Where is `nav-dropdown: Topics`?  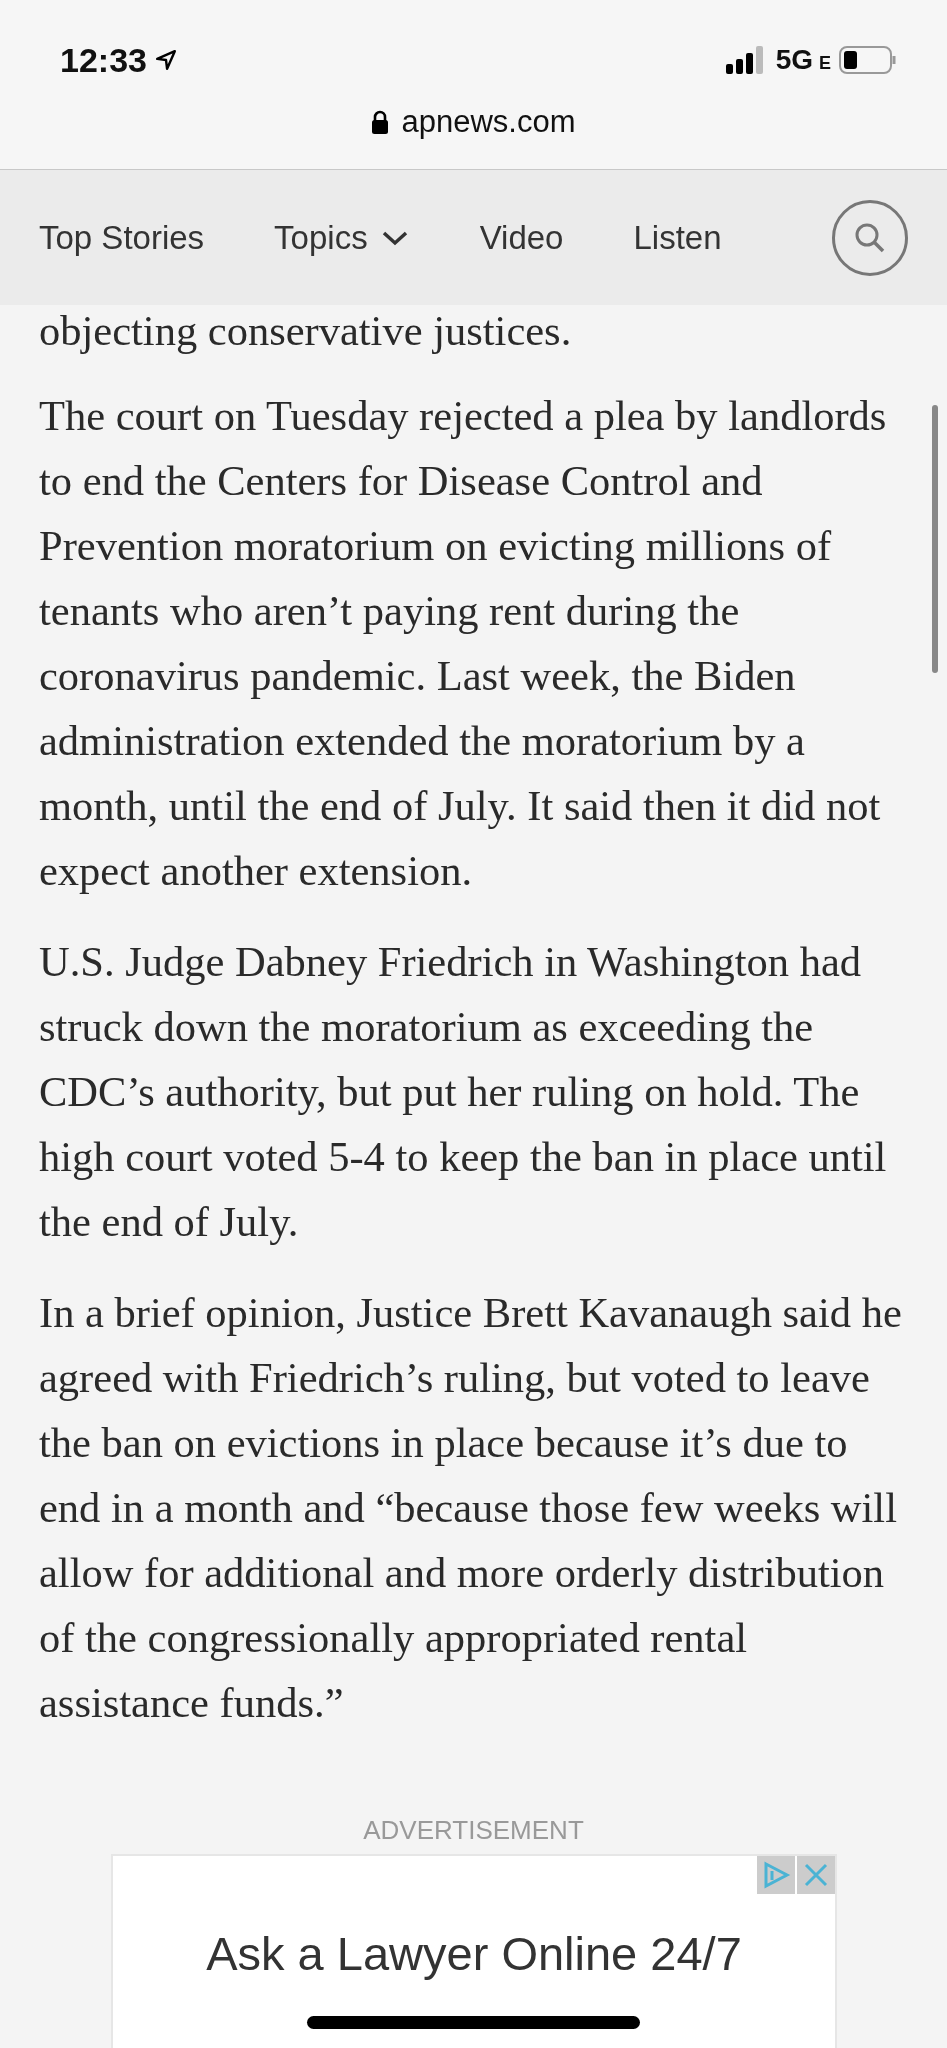
nav-dropdown: Topics is located at coordinates (342, 237).